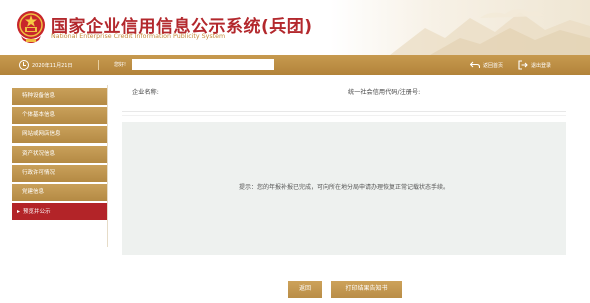 This screenshot has width=590, height=303. I want to click on return-arrow-icon, so click(475, 64).